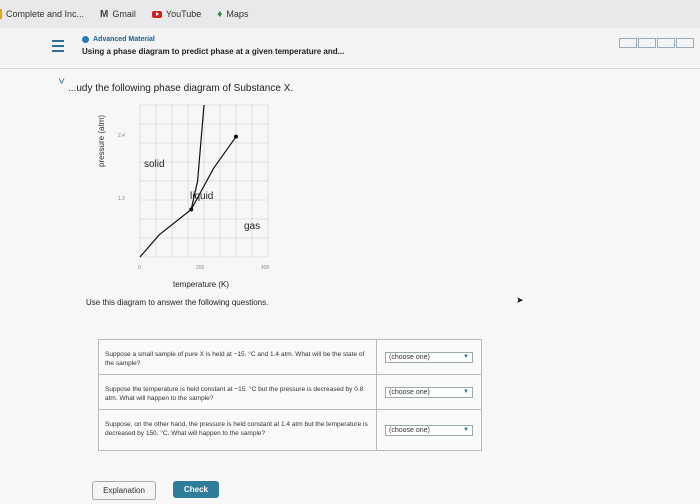 The height and width of the screenshot is (504, 700). I want to click on gmail-icon: M, so click(104, 14).